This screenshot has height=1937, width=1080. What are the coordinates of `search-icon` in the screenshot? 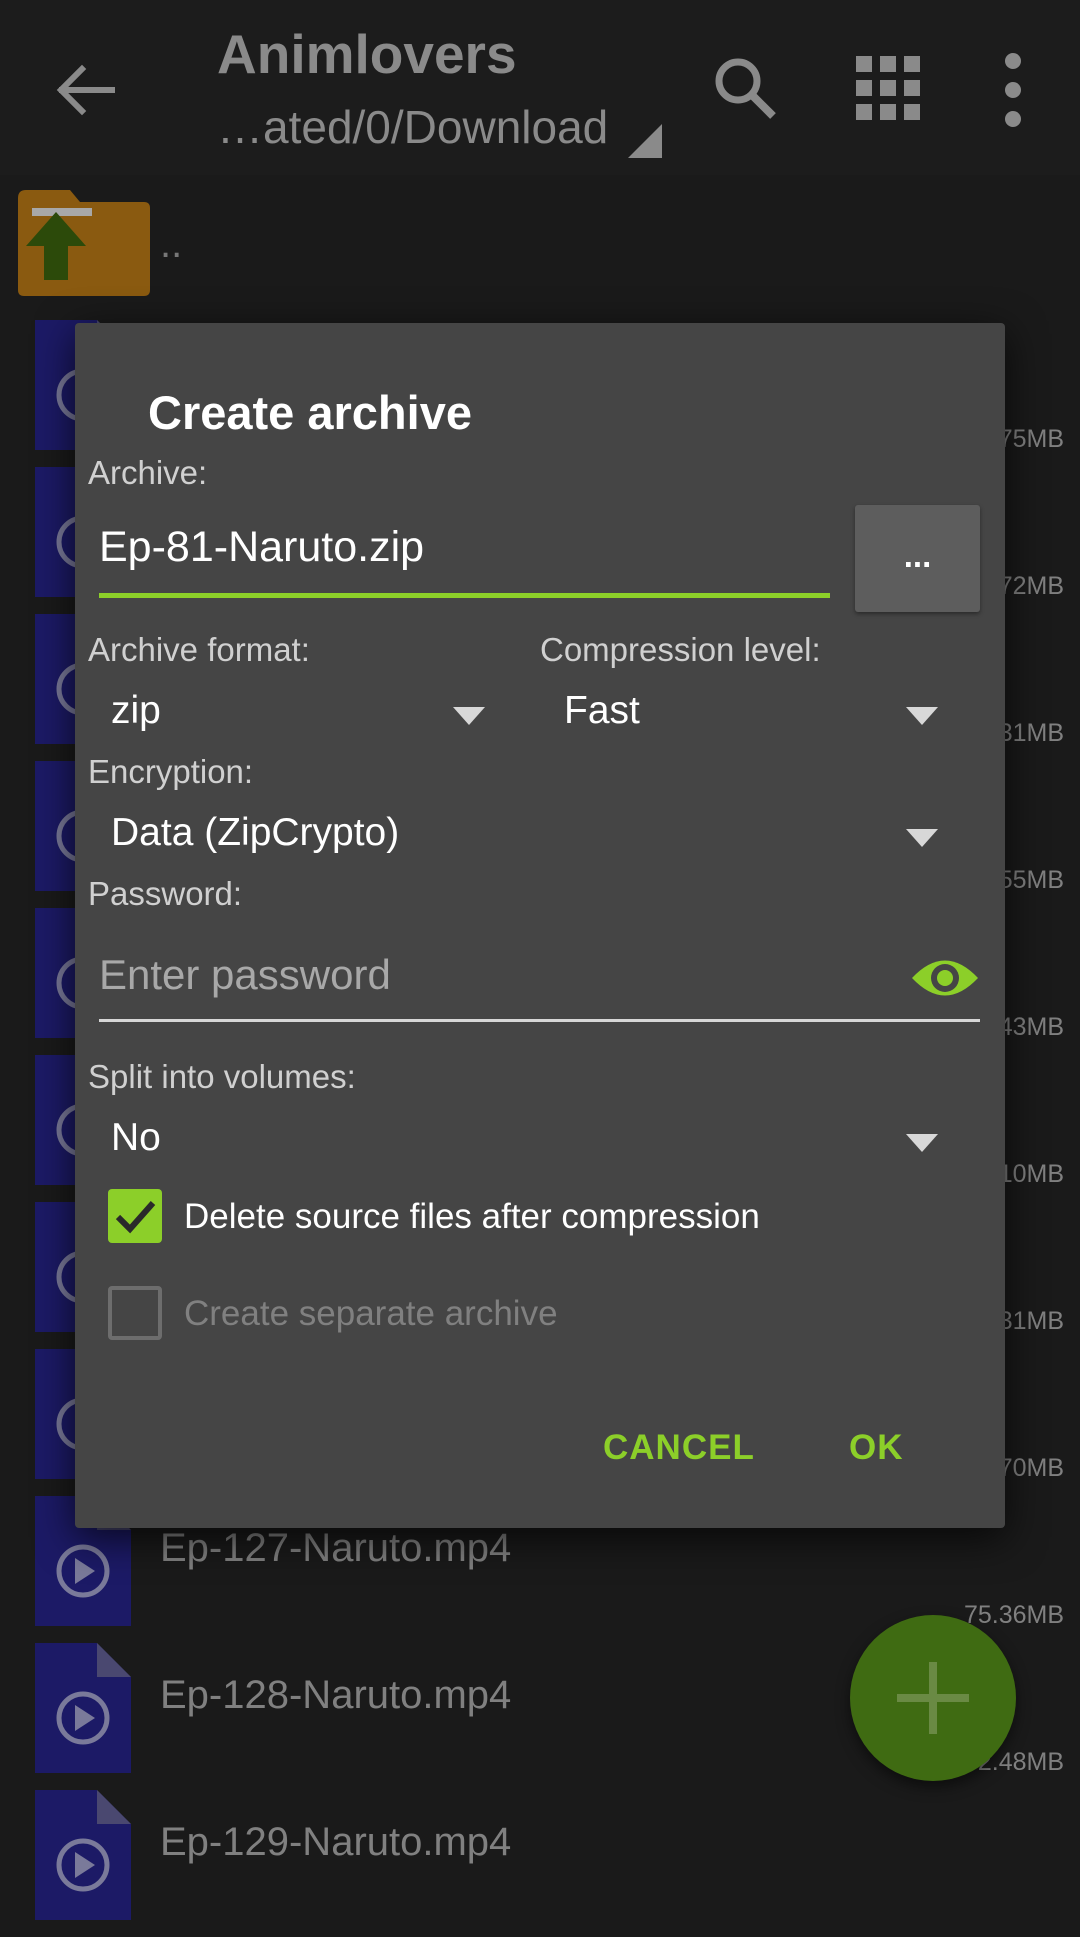 It's located at (745, 88).